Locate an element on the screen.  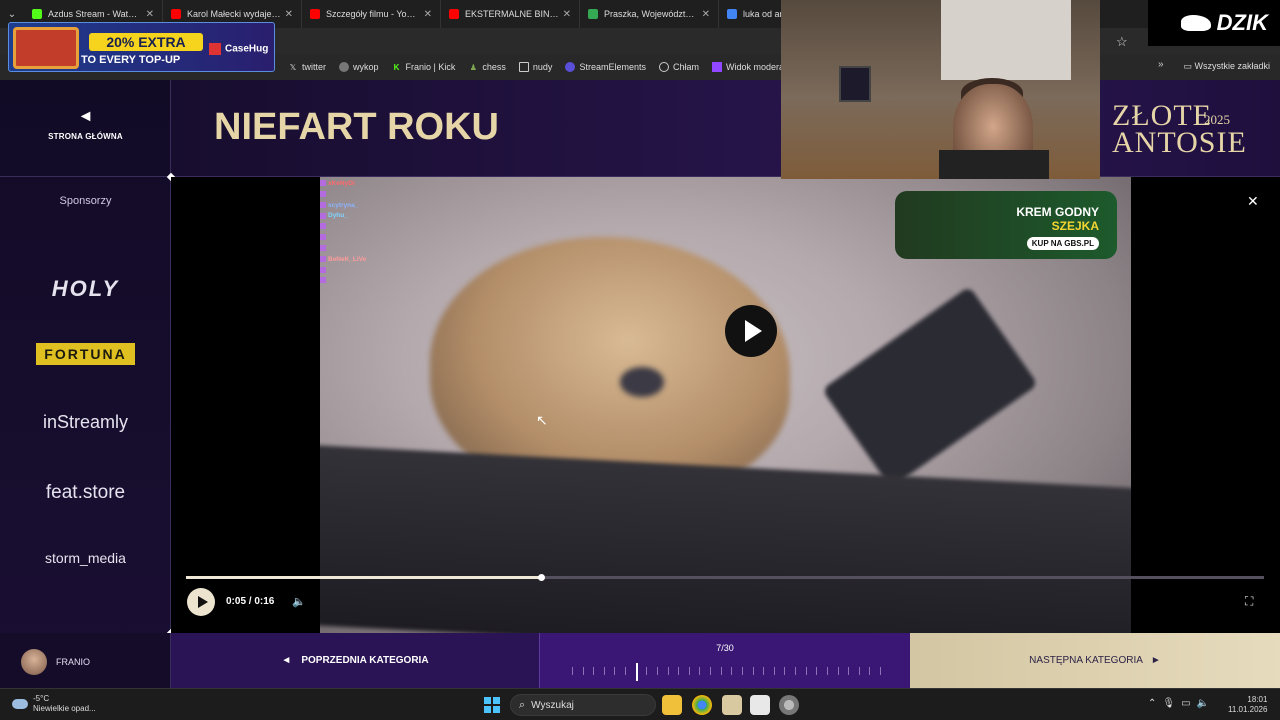
file-explorer-icon is located at coordinates (672, 705).